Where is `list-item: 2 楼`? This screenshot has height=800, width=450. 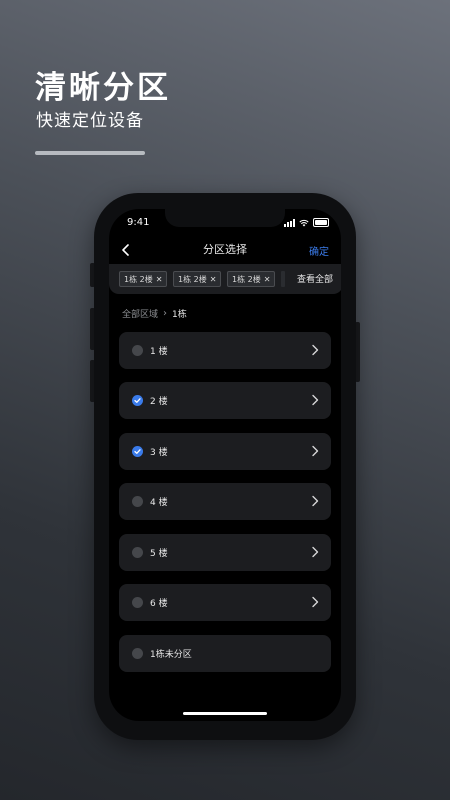
list-item: 2 楼 is located at coordinates (225, 400).